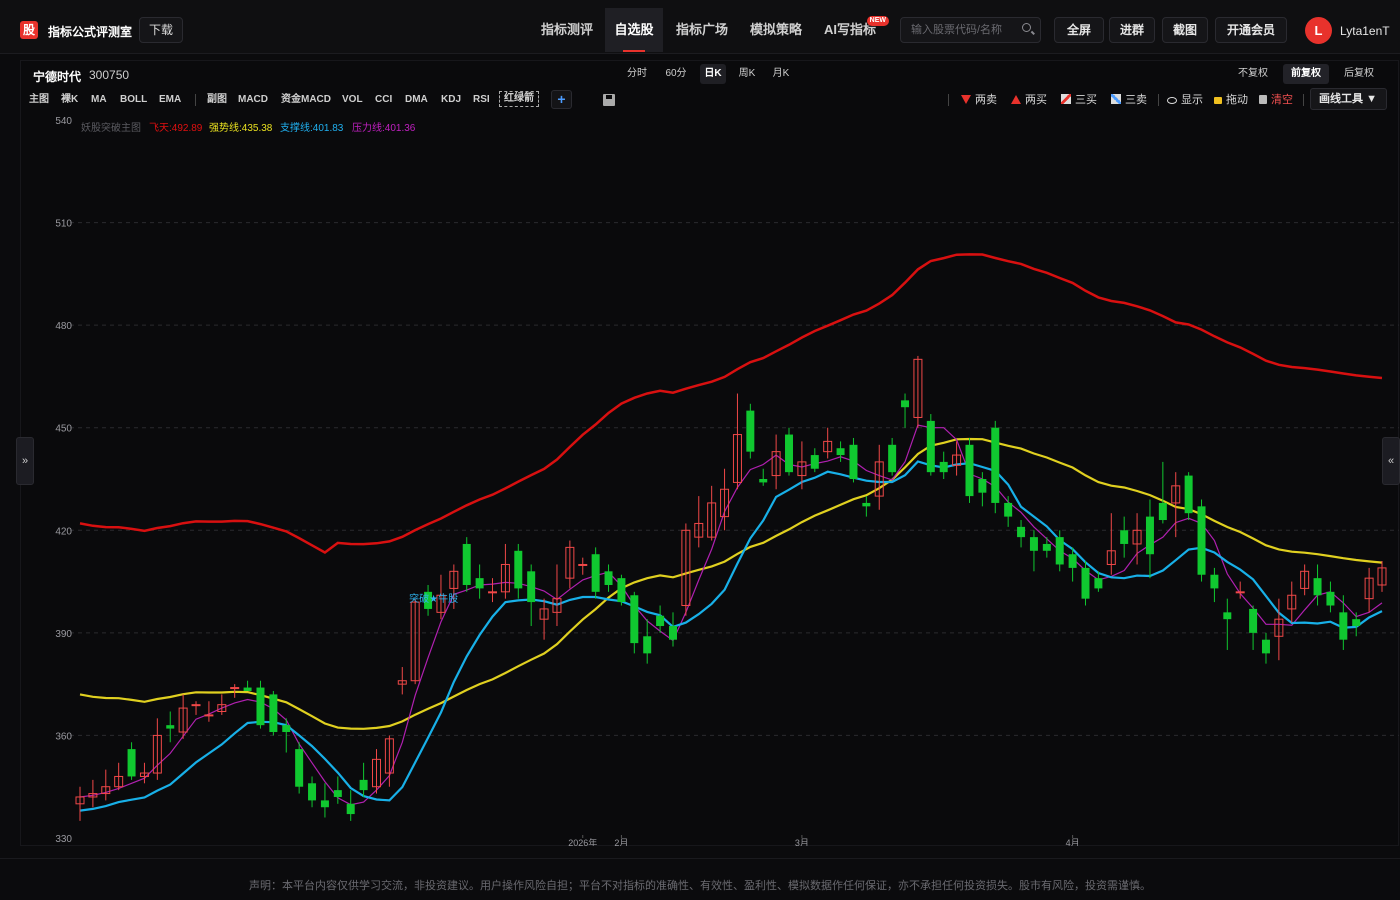  I want to click on sub-chart-label: 副图, so click(217, 99).